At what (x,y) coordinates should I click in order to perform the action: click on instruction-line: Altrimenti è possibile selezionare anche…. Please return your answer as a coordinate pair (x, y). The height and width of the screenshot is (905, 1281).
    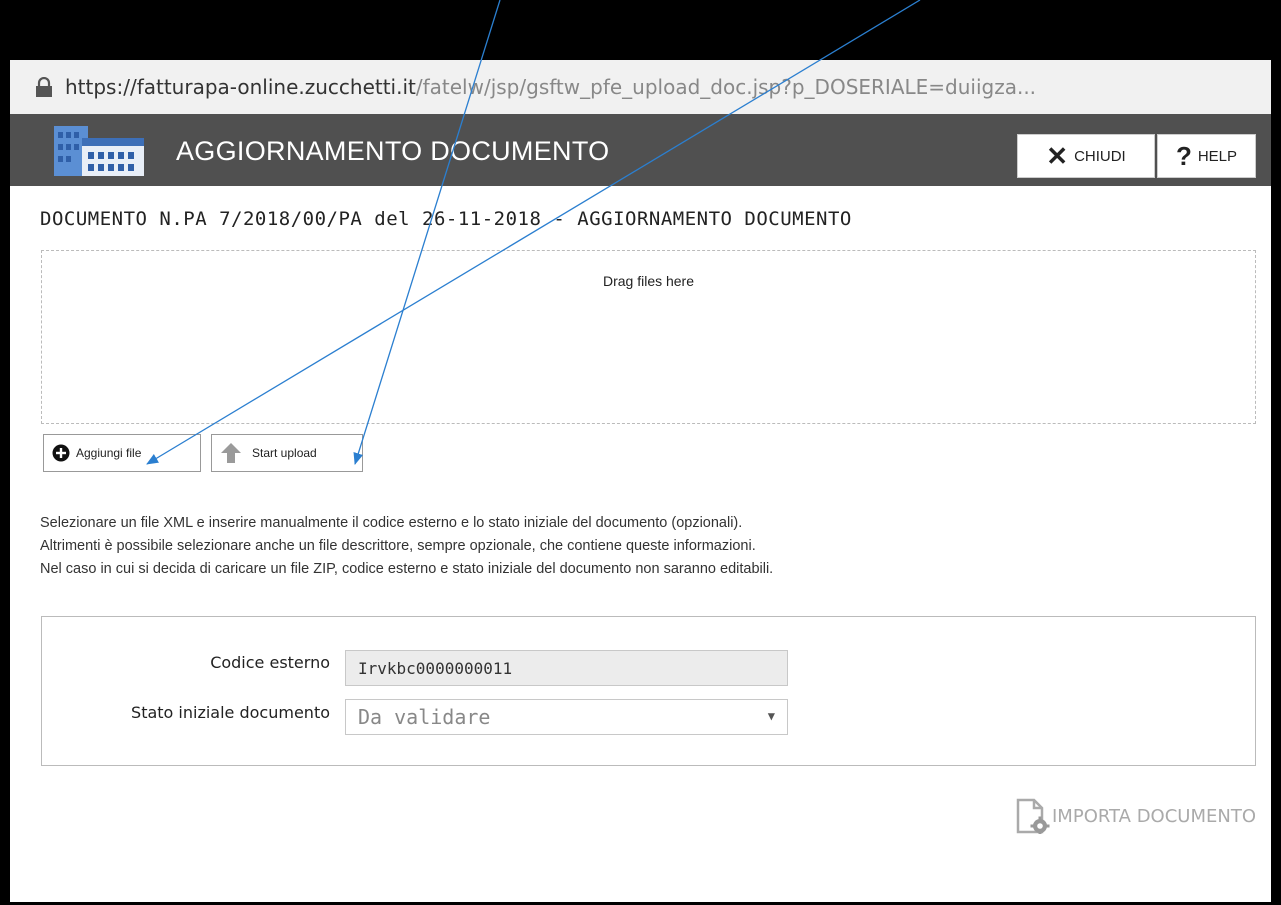
    Looking at the image, I should click on (398, 546).